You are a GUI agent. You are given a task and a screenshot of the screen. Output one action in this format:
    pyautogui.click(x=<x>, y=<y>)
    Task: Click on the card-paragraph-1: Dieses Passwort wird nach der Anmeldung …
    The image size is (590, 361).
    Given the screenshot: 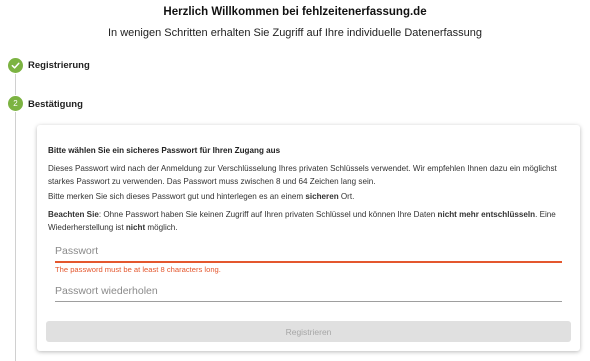 What is the action you would take?
    pyautogui.click(x=302, y=175)
    